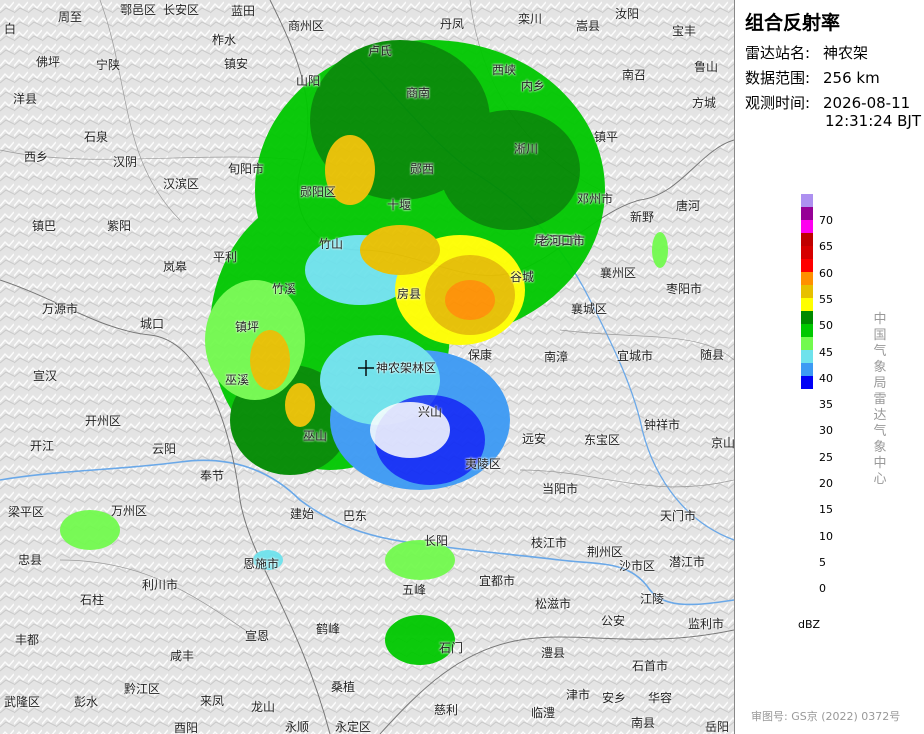 Image resolution: width=924 pixels, height=734 pixels. Describe the element at coordinates (534, 439) in the screenshot. I see `place-label: 远安` at that location.